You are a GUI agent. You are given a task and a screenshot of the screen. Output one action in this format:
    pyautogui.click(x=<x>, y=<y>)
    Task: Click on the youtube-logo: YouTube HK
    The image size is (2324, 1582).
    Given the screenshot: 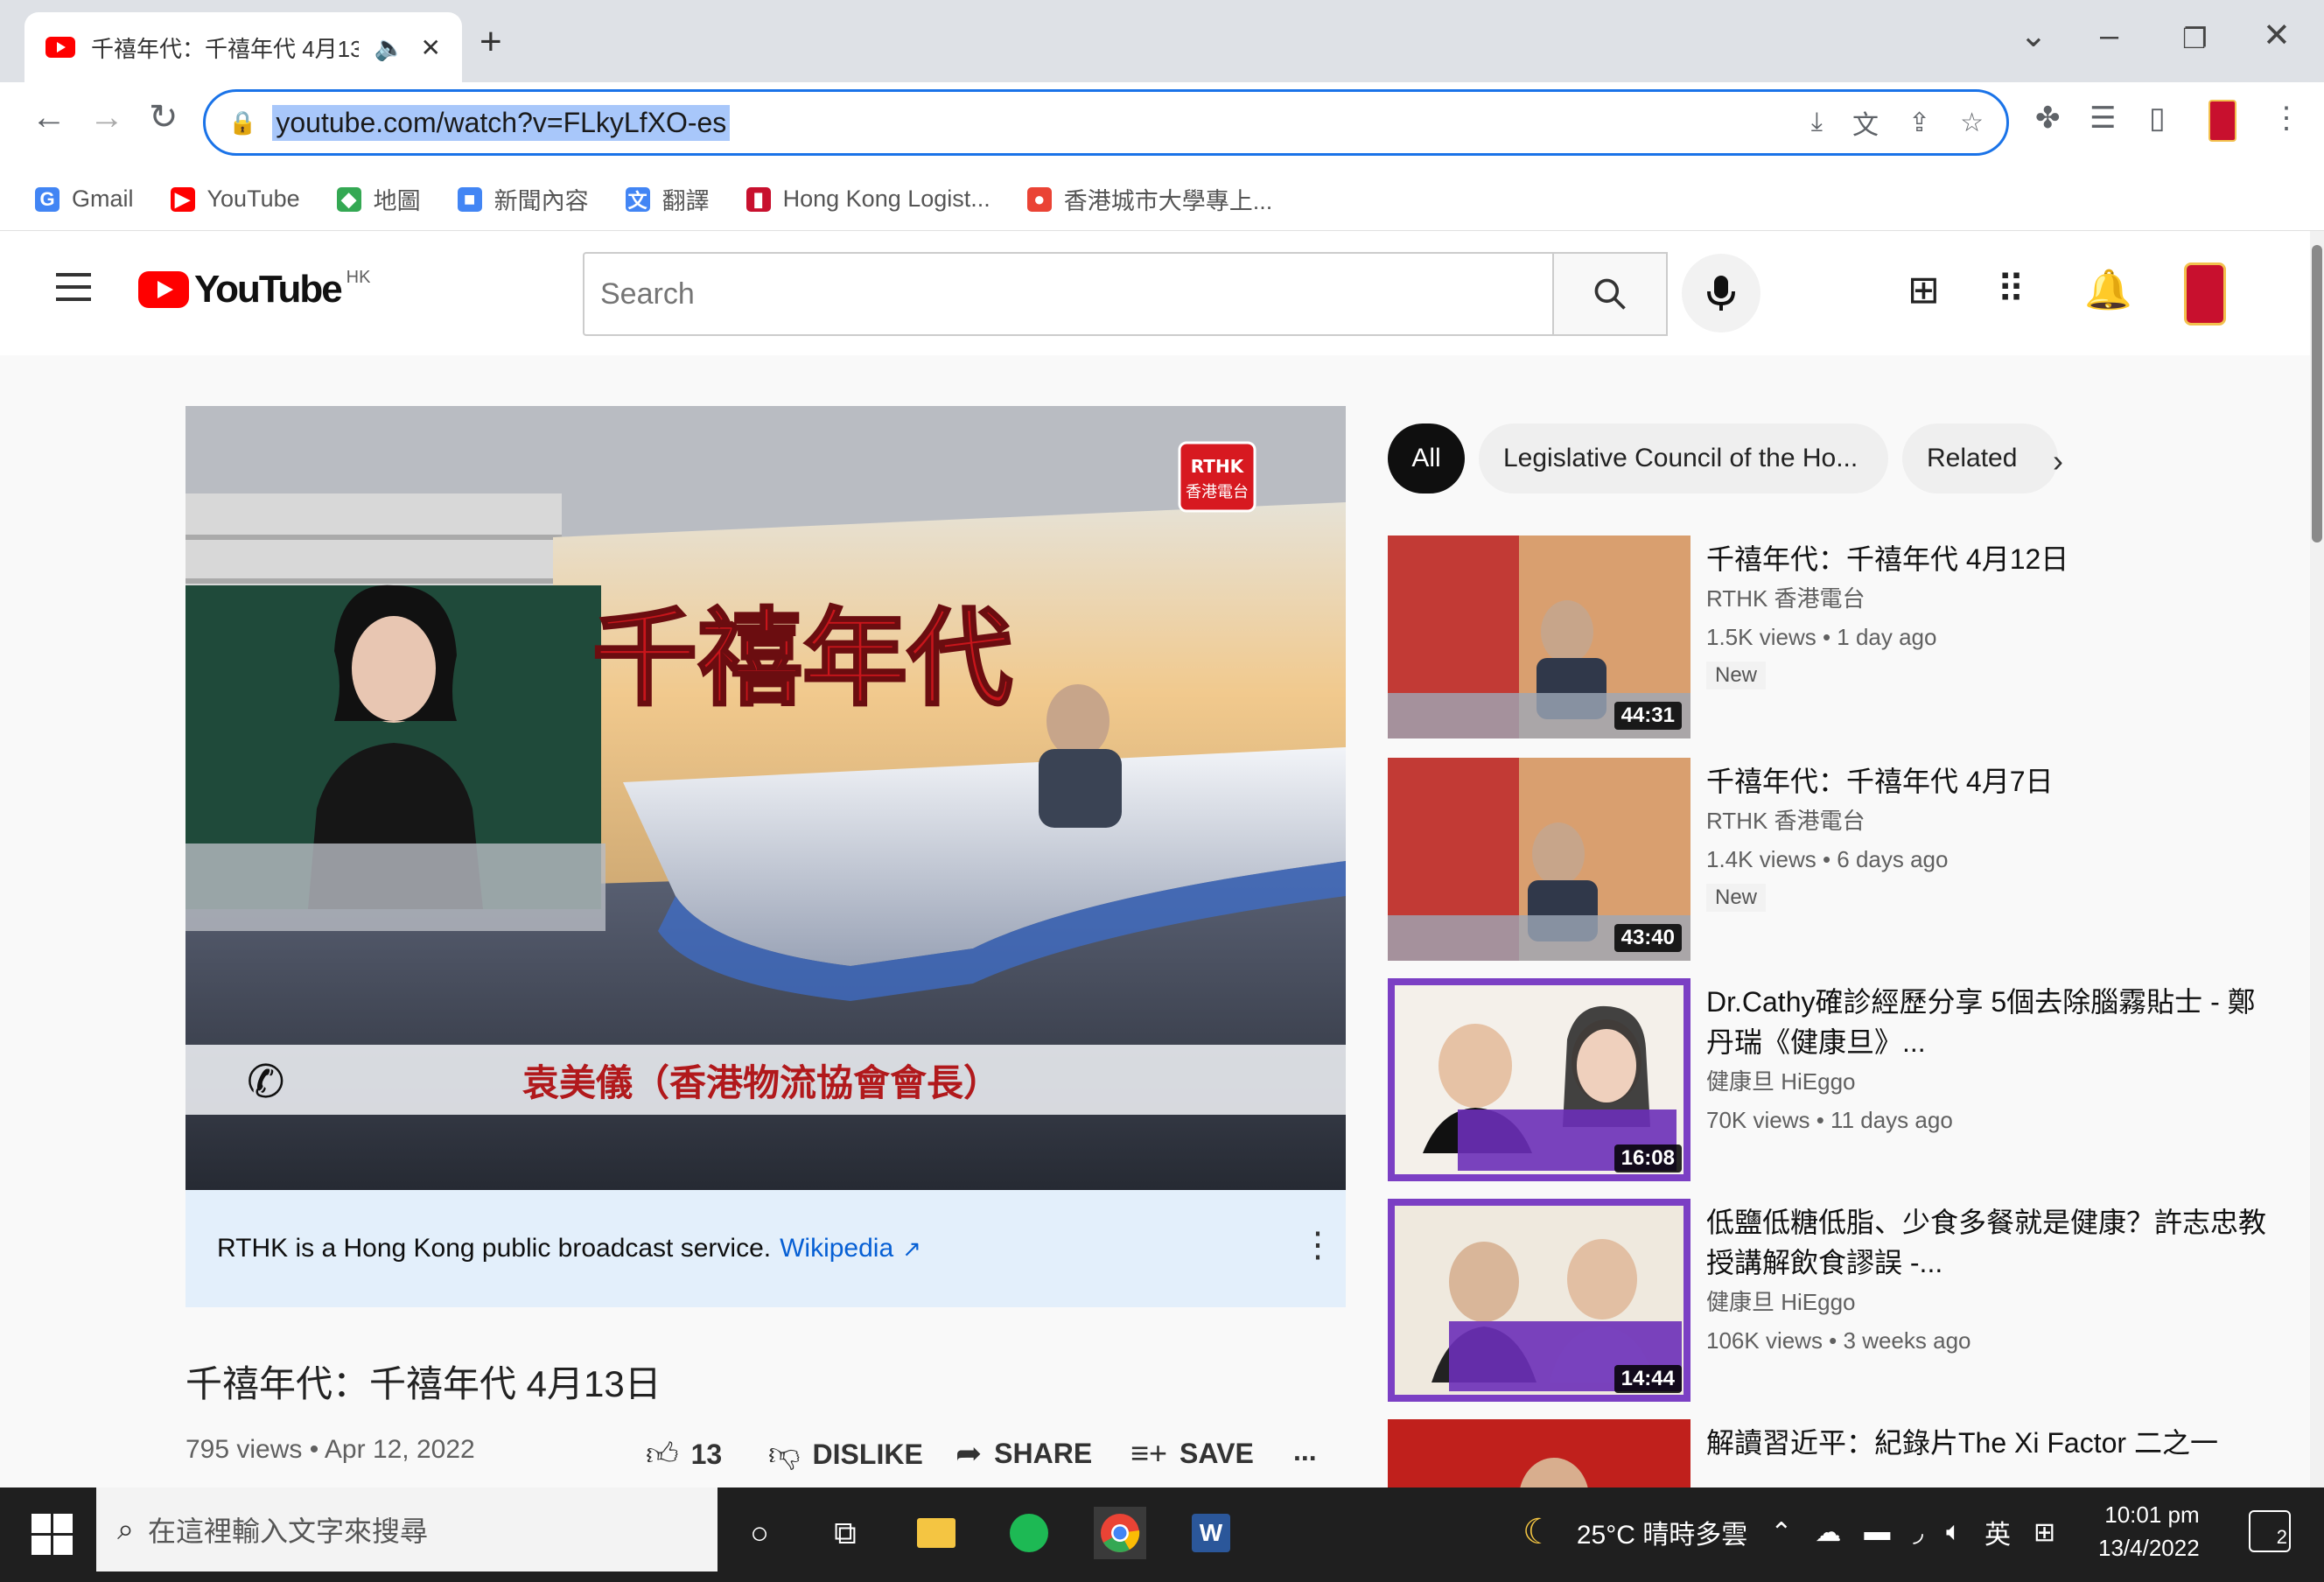 What is the action you would take?
    pyautogui.click(x=254, y=290)
    